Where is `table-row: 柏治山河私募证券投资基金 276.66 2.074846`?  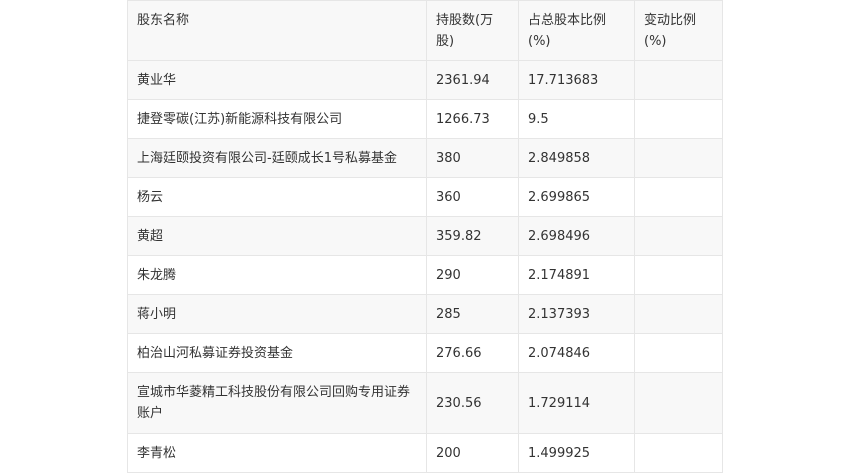
table-row: 柏治山河私募证券投资基金 276.66 2.074846 is located at coordinates (425, 353).